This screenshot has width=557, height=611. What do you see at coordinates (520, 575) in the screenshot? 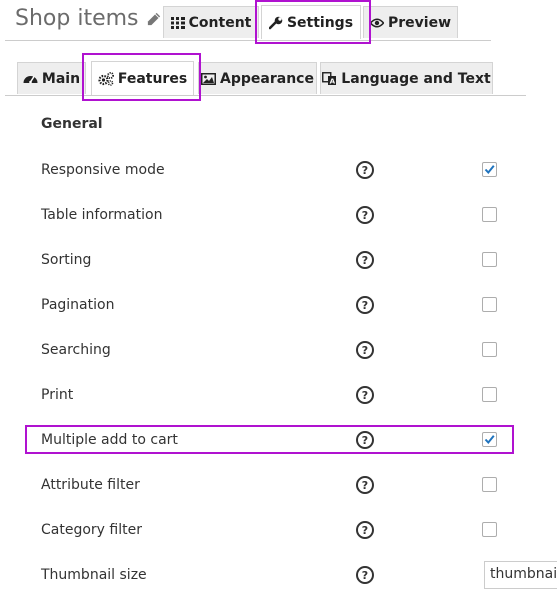
I see `thumbnail-size-select: thumbnail` at bounding box center [520, 575].